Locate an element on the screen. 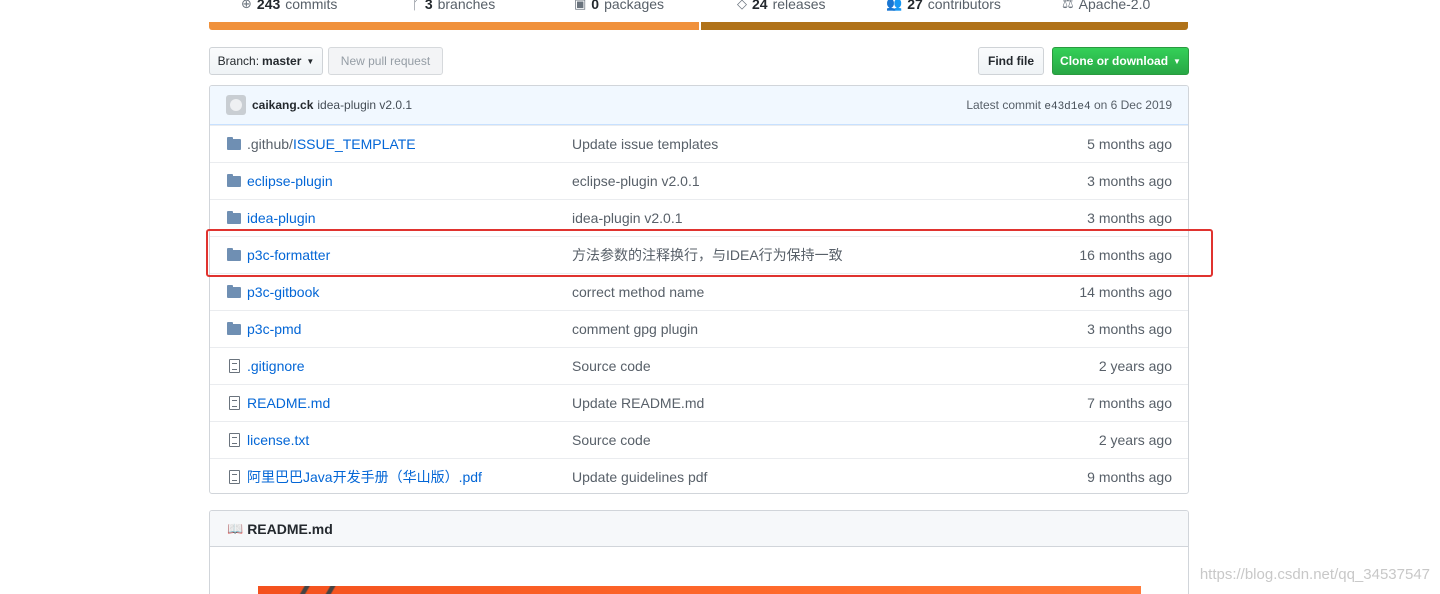 This screenshot has width=1440, height=594. stat-license: ⚖ Apache-2.0 is located at coordinates (1106, 6).